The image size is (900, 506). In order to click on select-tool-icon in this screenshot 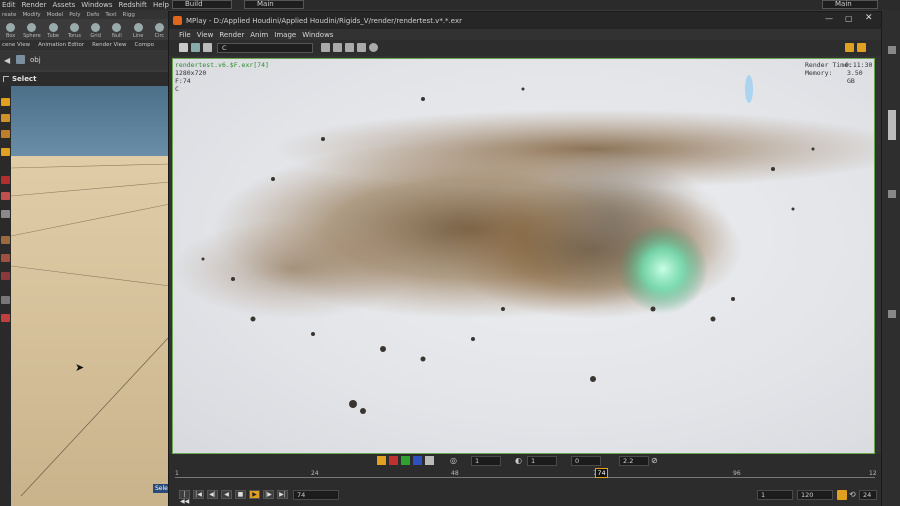, I will do `click(5, 102)`.